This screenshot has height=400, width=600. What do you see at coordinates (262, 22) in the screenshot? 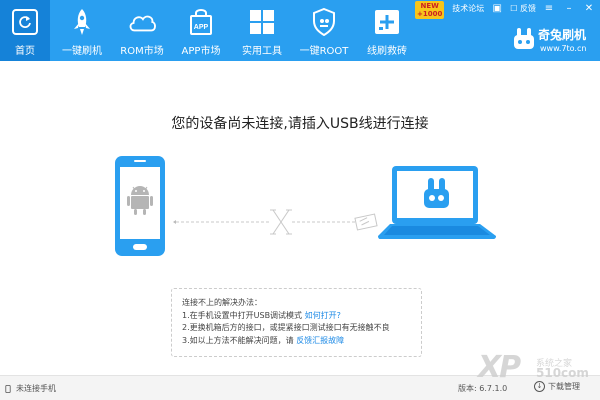
I see `grid-icon` at bounding box center [262, 22].